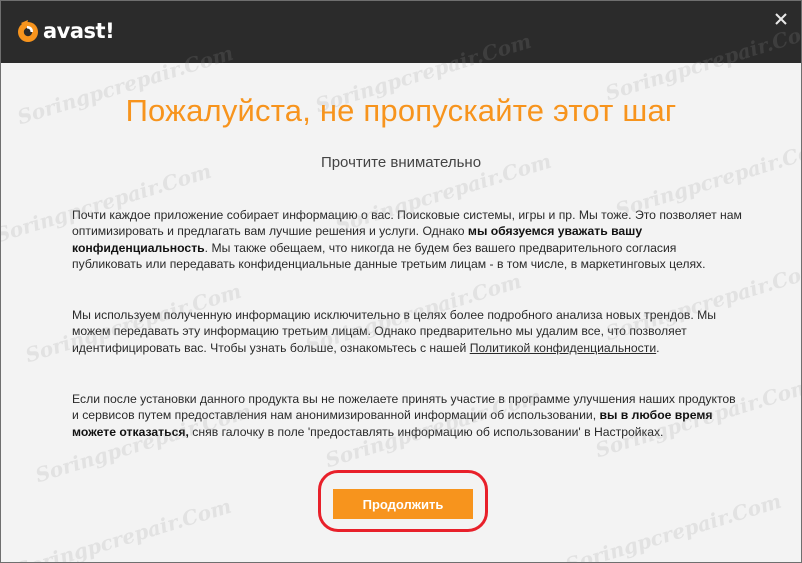  I want to click on page-title: Пожалуйста, не пропускайте этот шаг, so click(401, 110).